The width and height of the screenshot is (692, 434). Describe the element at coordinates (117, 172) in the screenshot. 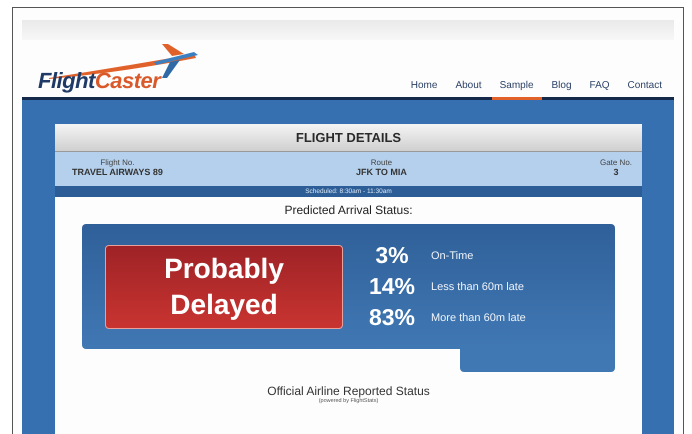

I see `field-value: TRAVEL AIRWAYS 89` at that location.